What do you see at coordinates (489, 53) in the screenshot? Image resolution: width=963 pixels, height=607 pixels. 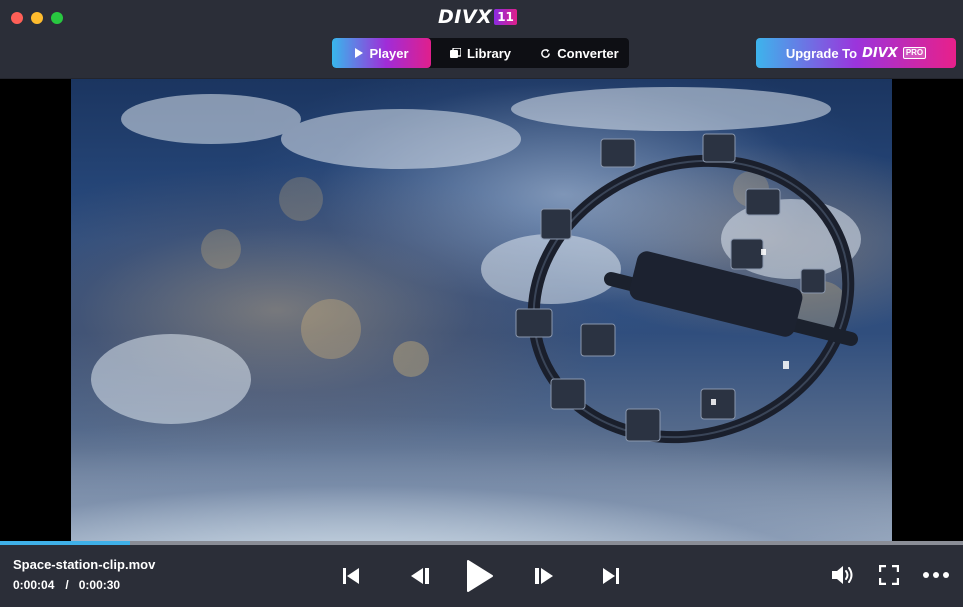 I see `tab-library-label: Library` at bounding box center [489, 53].